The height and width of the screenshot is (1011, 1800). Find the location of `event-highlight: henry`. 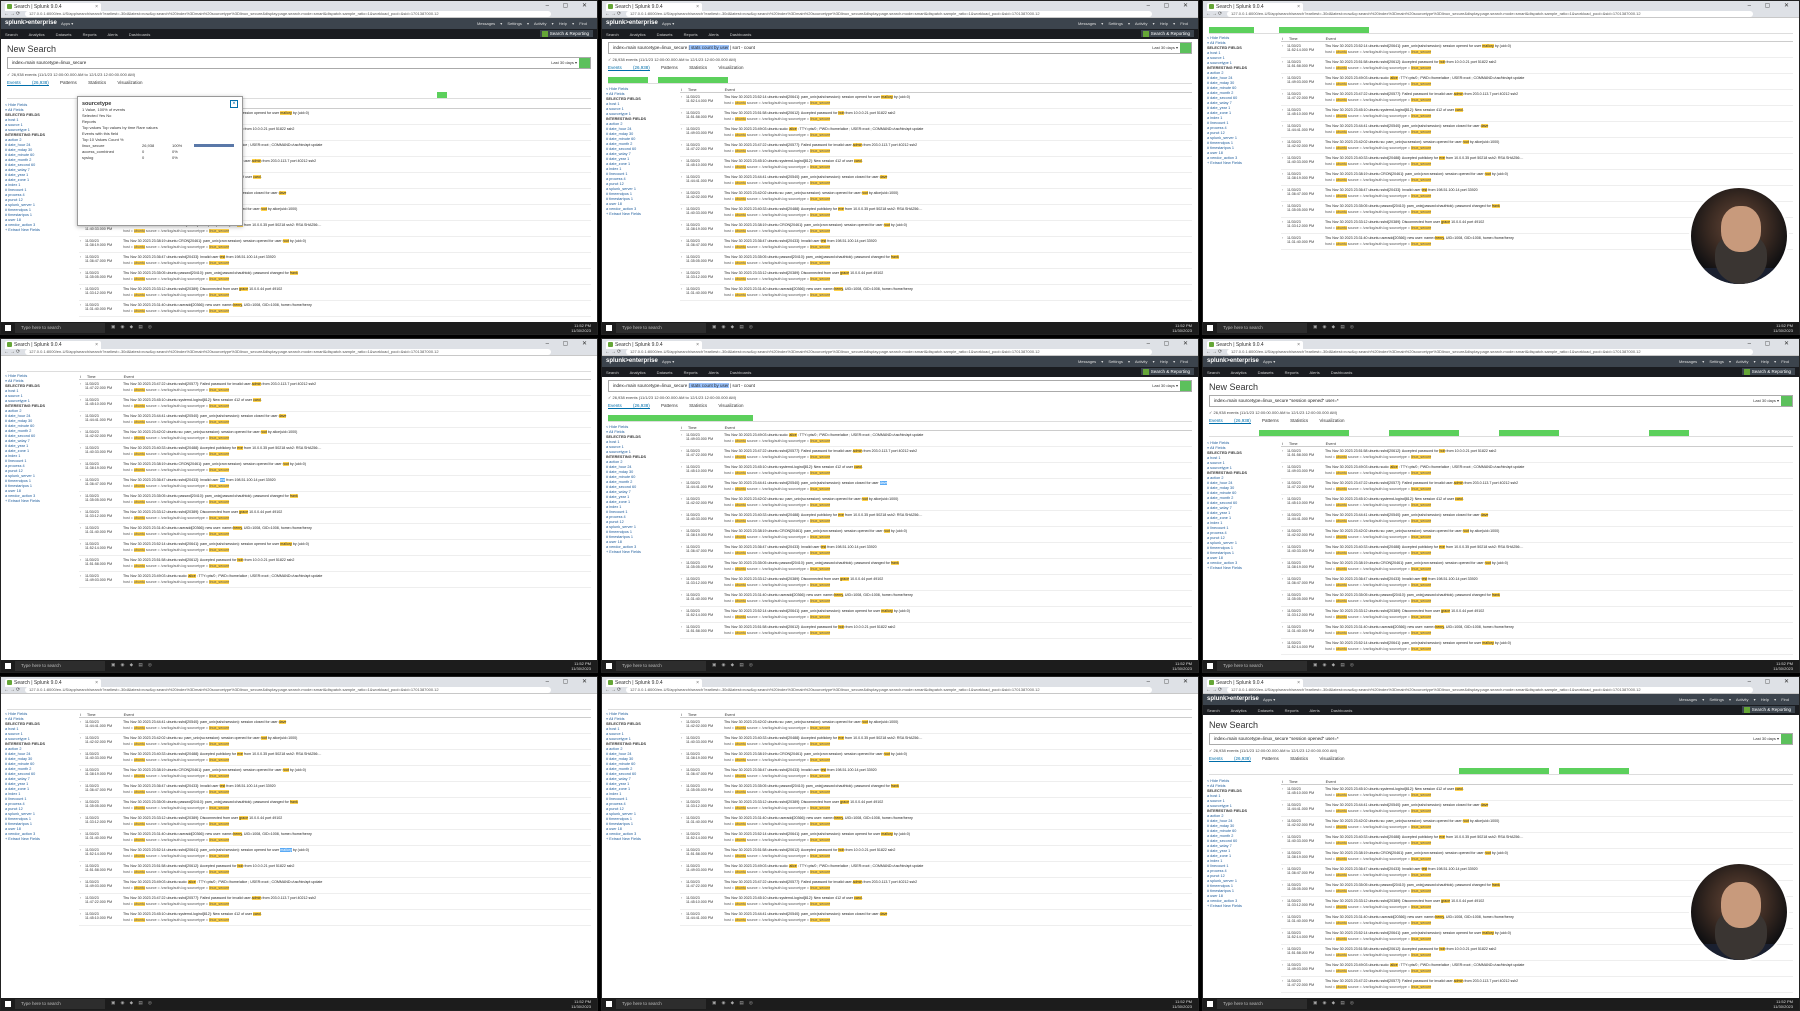

event-highlight: henry is located at coordinates (237, 528).